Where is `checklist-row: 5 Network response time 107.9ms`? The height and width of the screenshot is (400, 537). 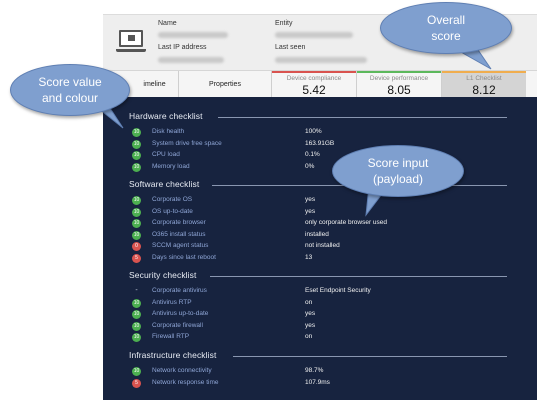 checklist-row: 5 Network response time 107.9ms is located at coordinates (320, 383).